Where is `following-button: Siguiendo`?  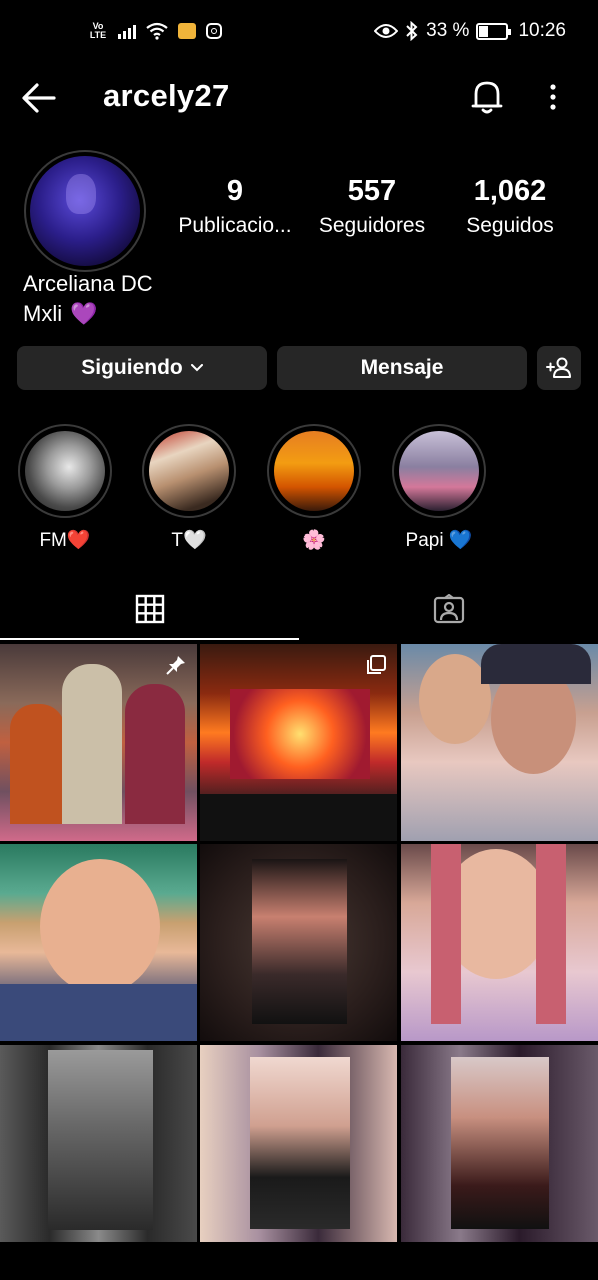
following-button: Siguiendo is located at coordinates (142, 368).